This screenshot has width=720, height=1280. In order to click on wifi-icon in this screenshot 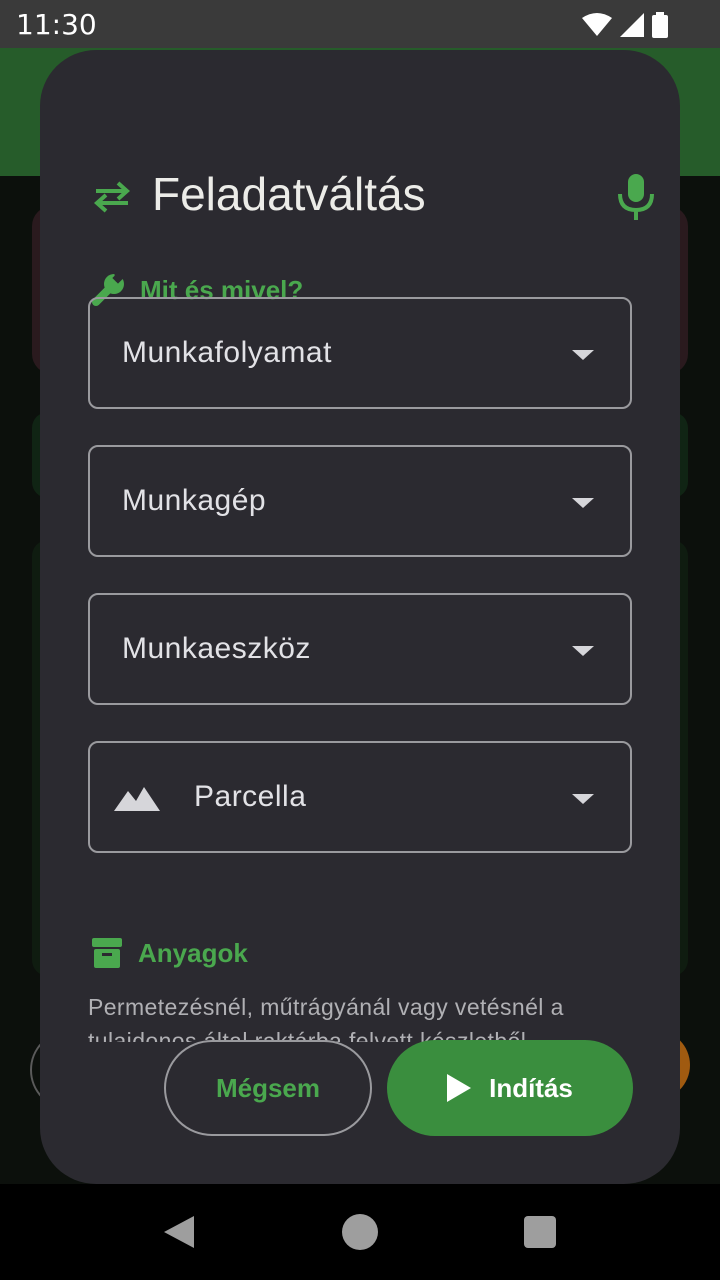, I will do `click(597, 24)`.